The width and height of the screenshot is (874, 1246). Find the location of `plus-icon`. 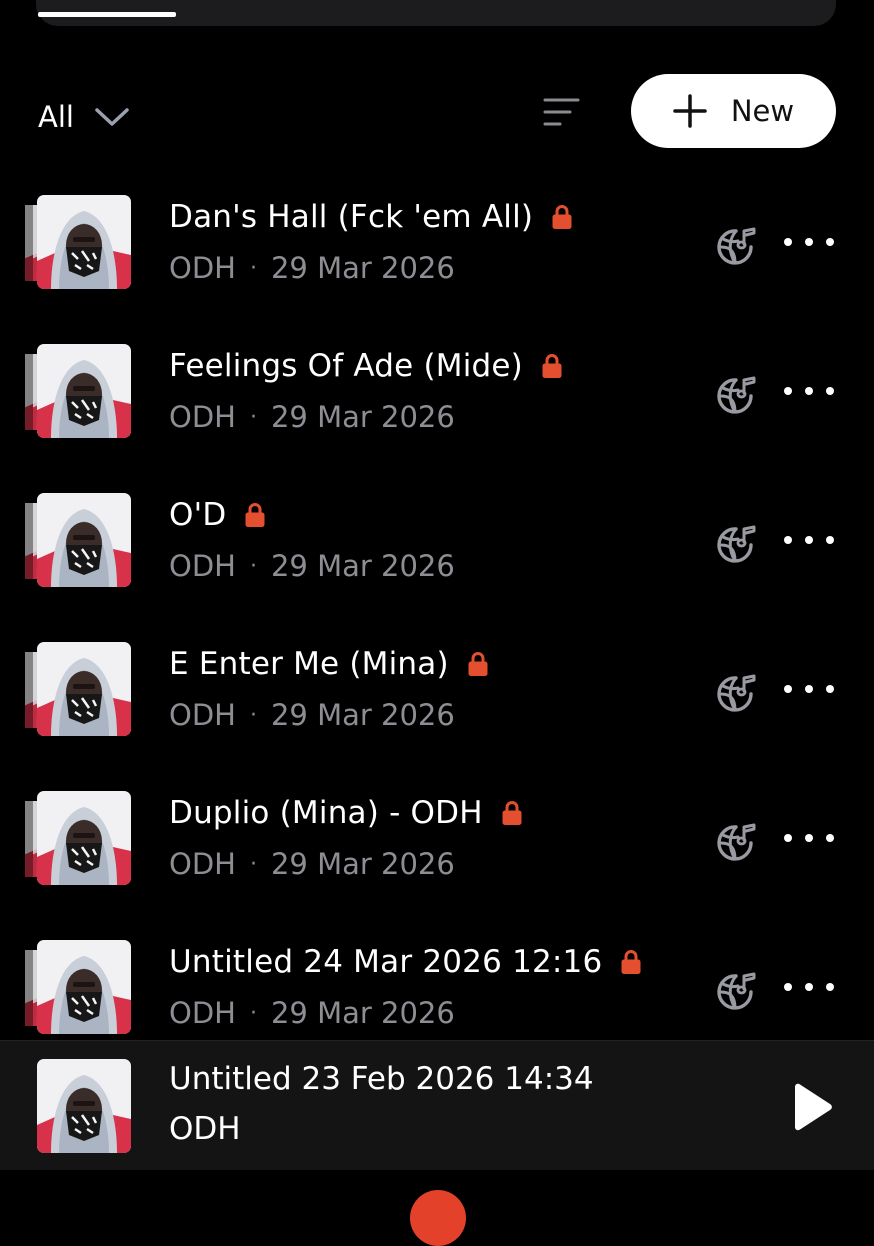

plus-icon is located at coordinates (690, 111).